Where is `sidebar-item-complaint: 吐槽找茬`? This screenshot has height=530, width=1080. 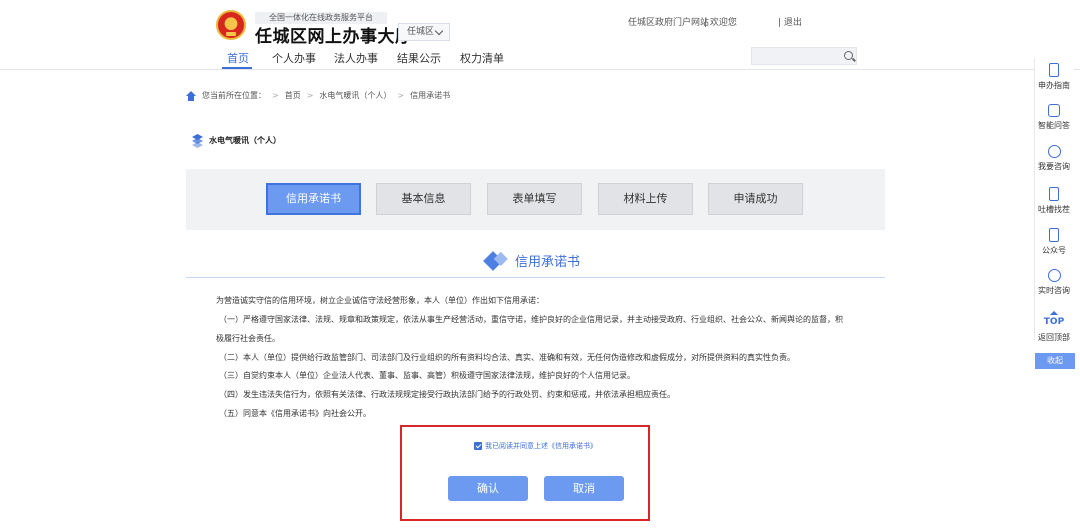 sidebar-item-complaint: 吐槽找茬 is located at coordinates (1054, 201).